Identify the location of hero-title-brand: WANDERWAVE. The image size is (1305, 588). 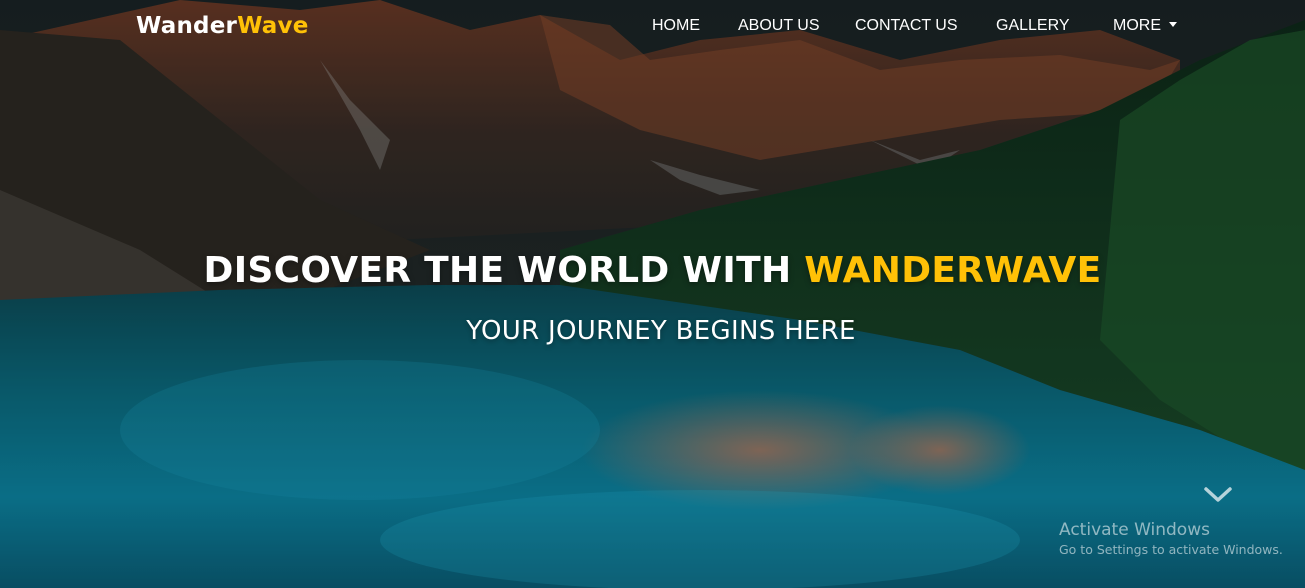
(953, 270).